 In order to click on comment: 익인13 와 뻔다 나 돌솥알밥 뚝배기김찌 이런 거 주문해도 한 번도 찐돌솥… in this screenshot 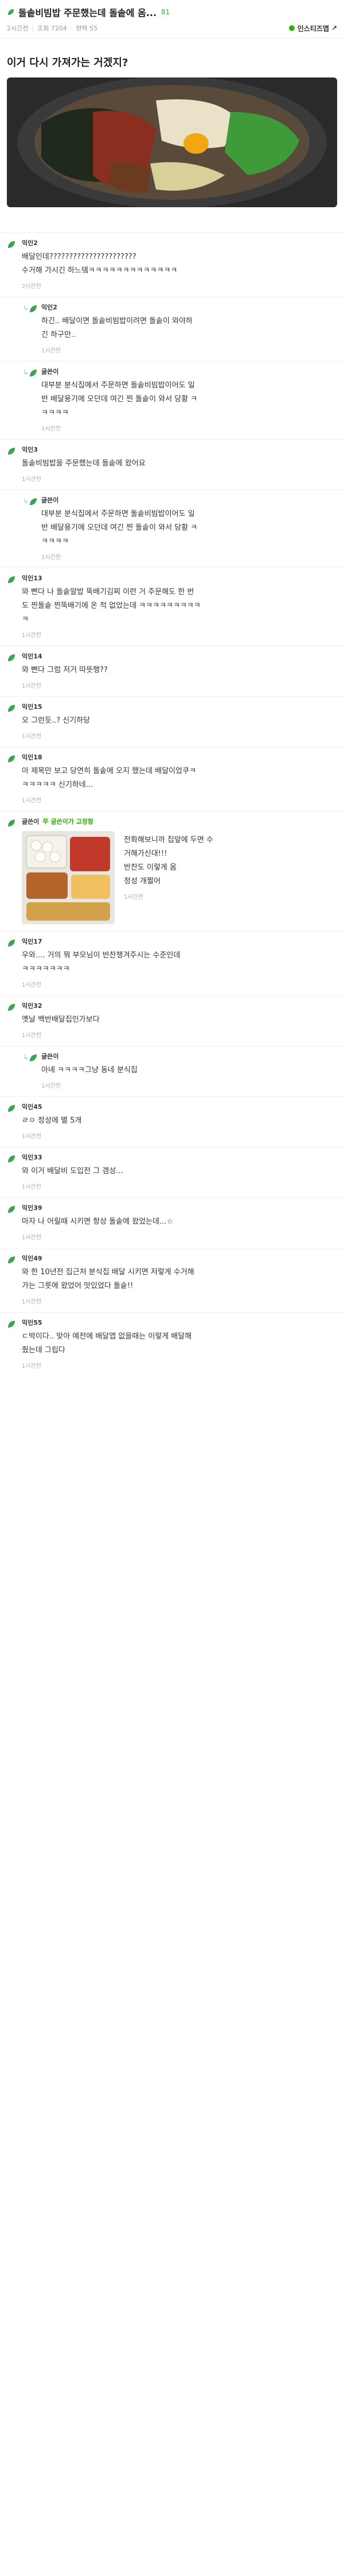, I will do `click(172, 607)`.